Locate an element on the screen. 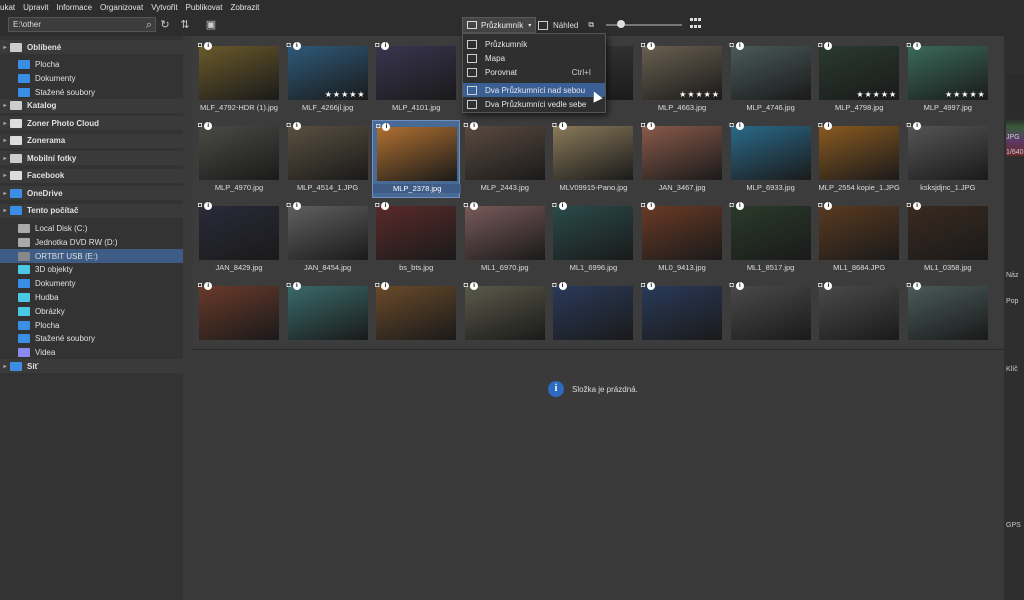 This screenshot has height=600, width=1024. menu-item: Vytvořit is located at coordinates (164, 7).